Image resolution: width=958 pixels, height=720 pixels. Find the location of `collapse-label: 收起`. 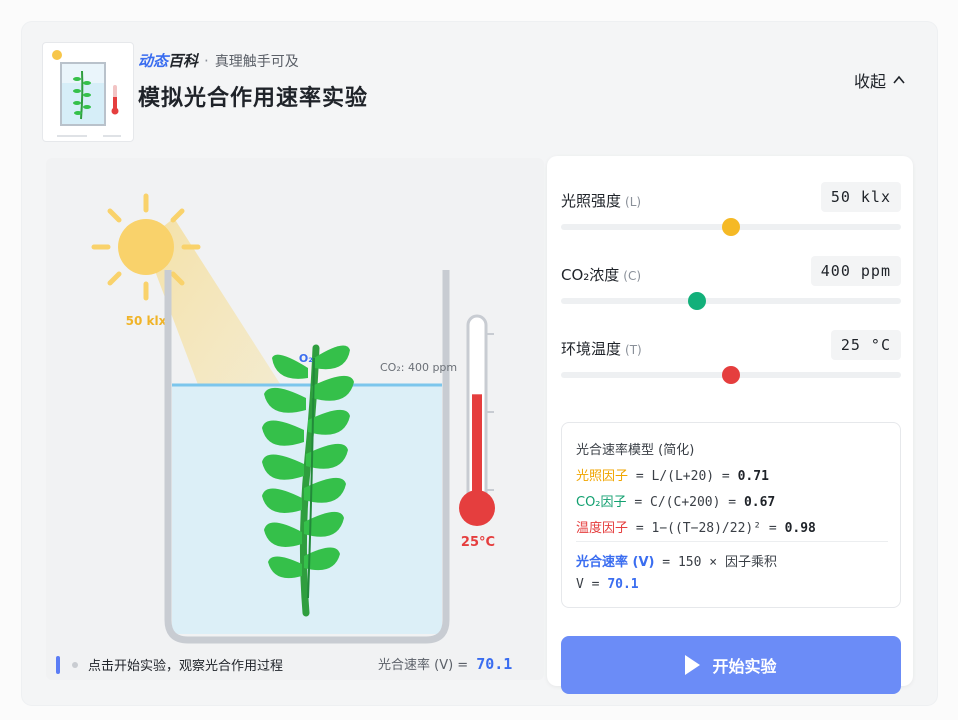

collapse-label: 收起 is located at coordinates (870, 81).